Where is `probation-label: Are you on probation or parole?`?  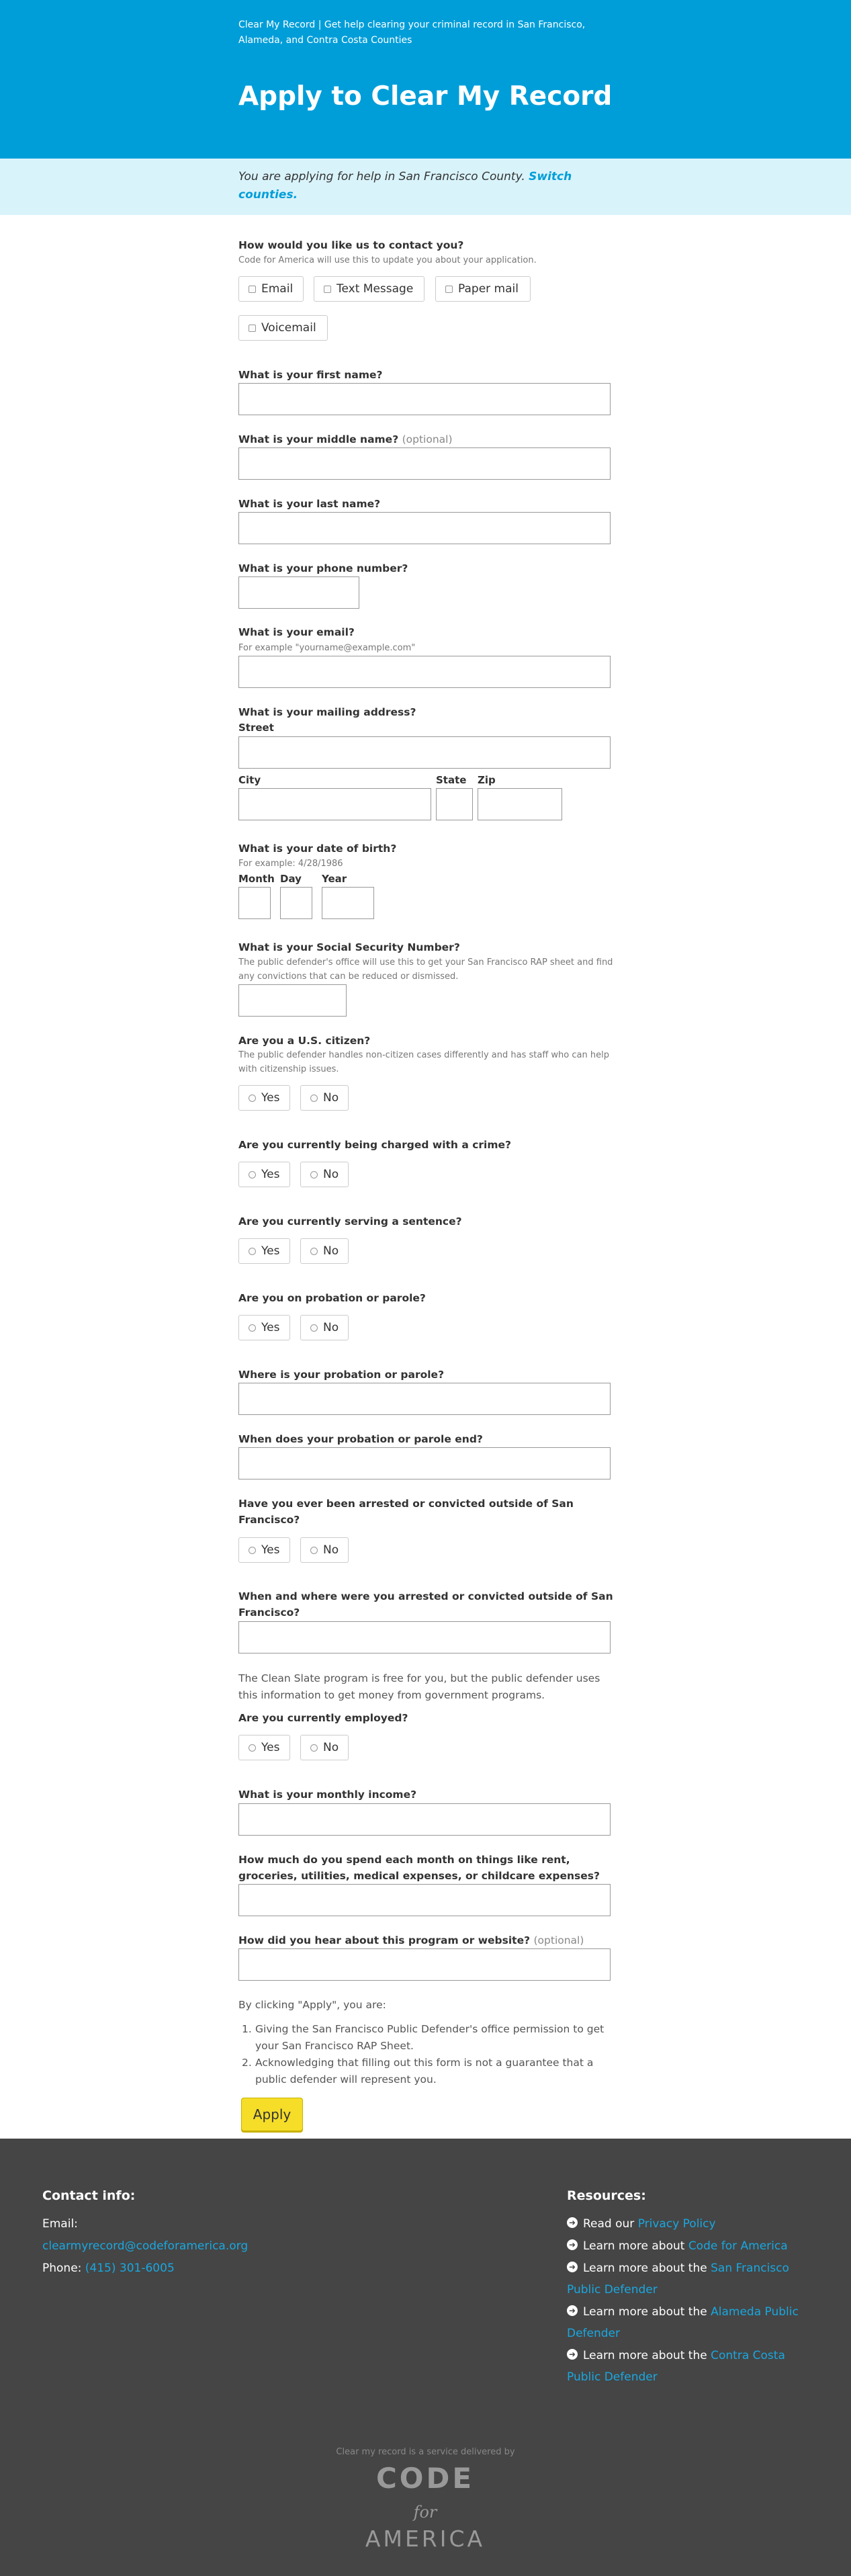
probation-label: Are you on probation or parole? is located at coordinates (332, 1298).